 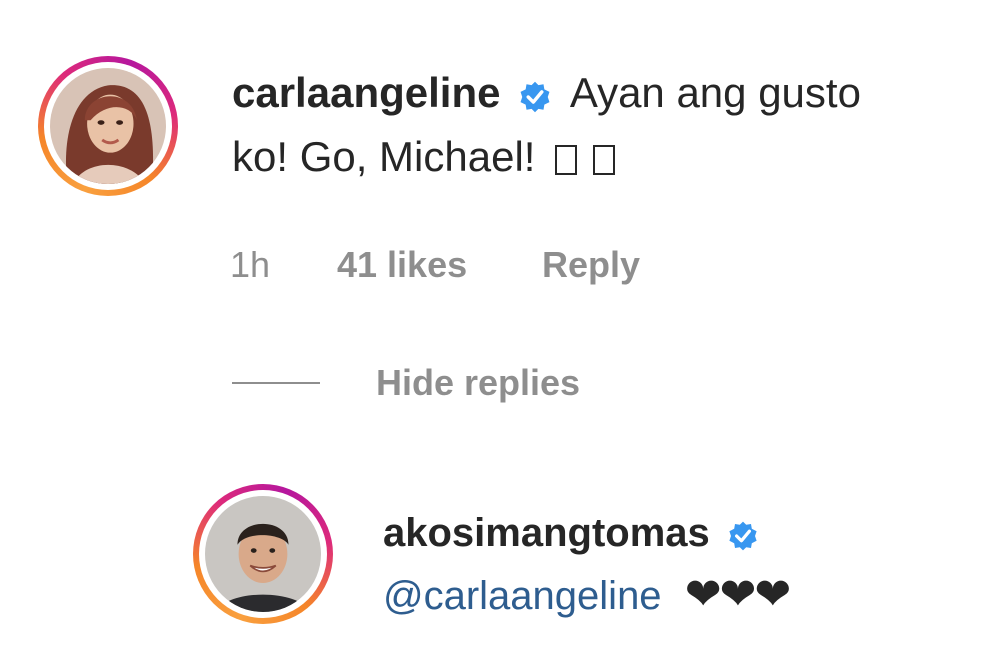 I want to click on hearts-emoji: ❤❤❤, so click(x=738, y=594).